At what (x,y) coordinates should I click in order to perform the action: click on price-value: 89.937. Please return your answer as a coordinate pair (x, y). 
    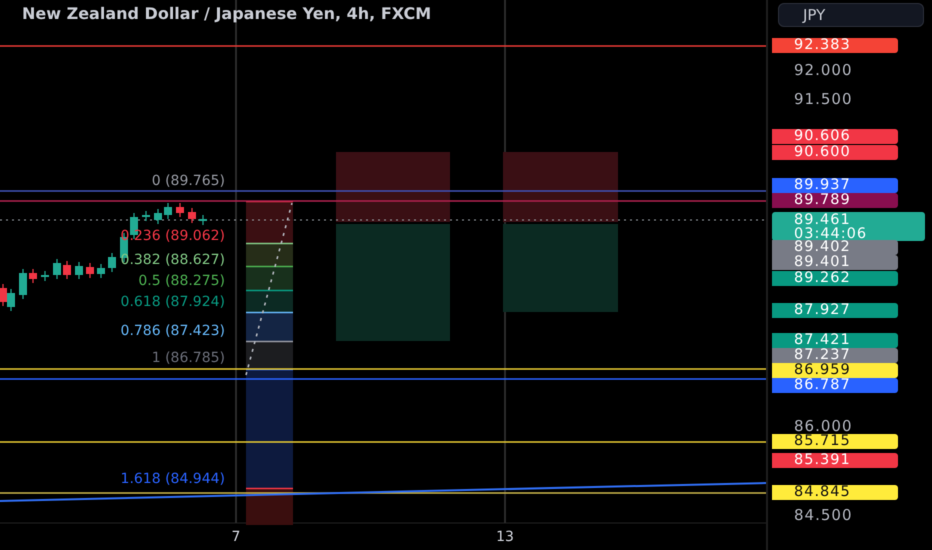
    Looking at the image, I should click on (823, 185).